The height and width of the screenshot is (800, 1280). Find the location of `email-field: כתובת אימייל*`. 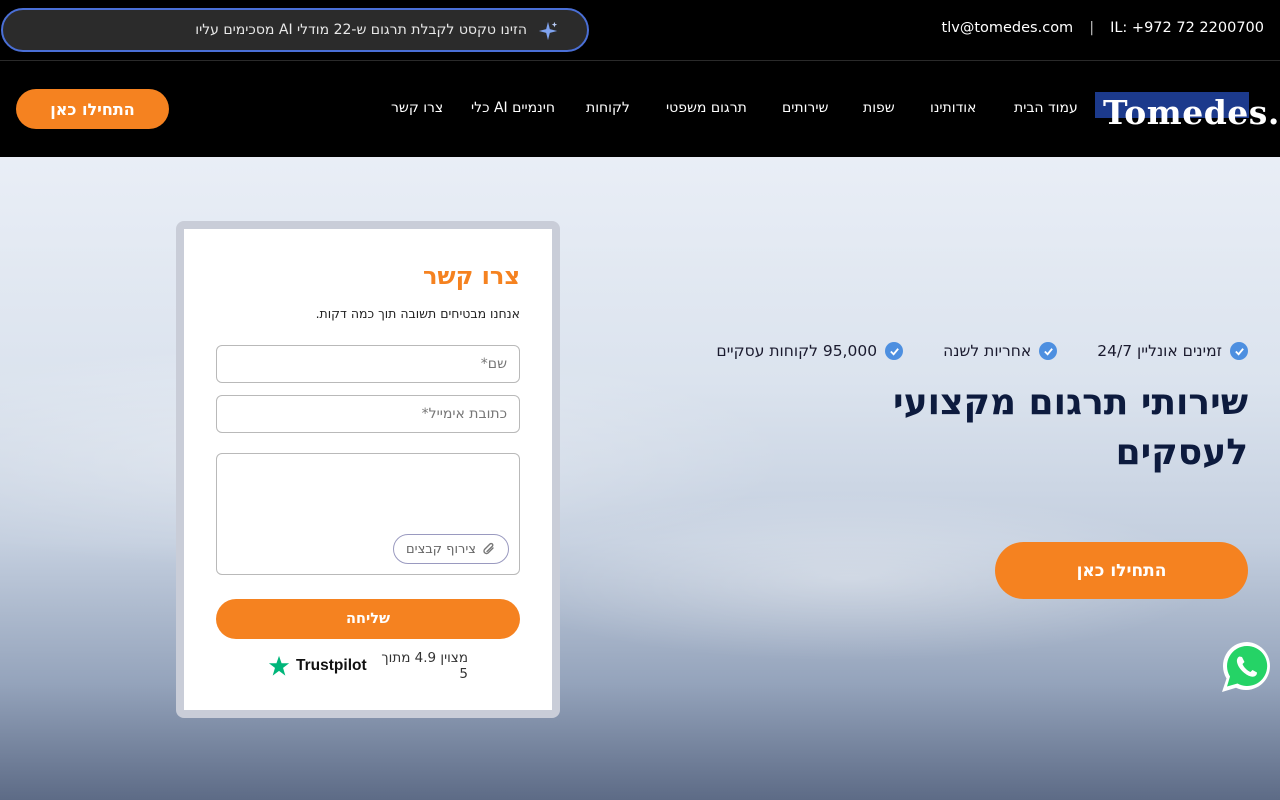

email-field: כתובת אימייל* is located at coordinates (368, 414).